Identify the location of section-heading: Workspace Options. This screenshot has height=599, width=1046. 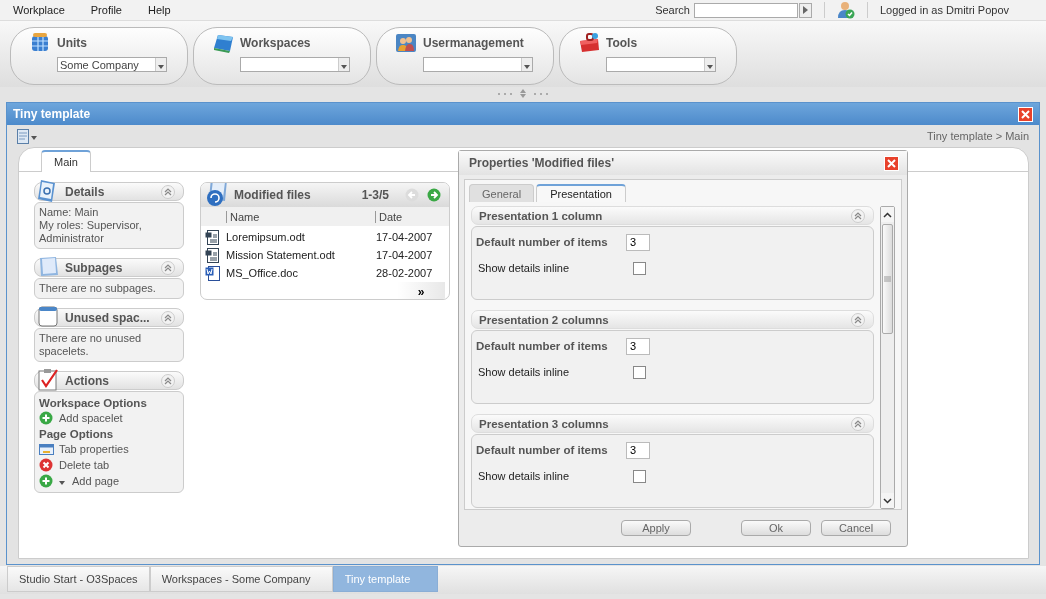
(93, 403).